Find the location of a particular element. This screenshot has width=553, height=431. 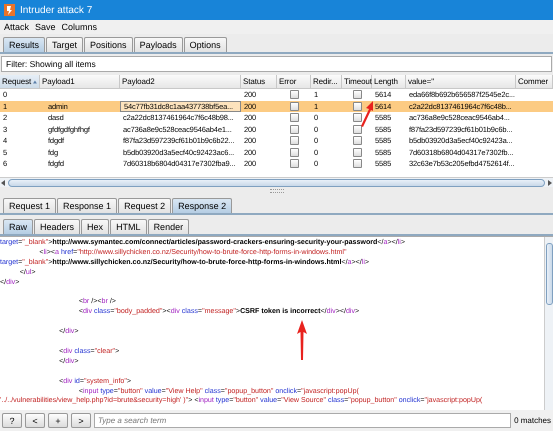

scrollbar-thumb is located at coordinates (276, 182).